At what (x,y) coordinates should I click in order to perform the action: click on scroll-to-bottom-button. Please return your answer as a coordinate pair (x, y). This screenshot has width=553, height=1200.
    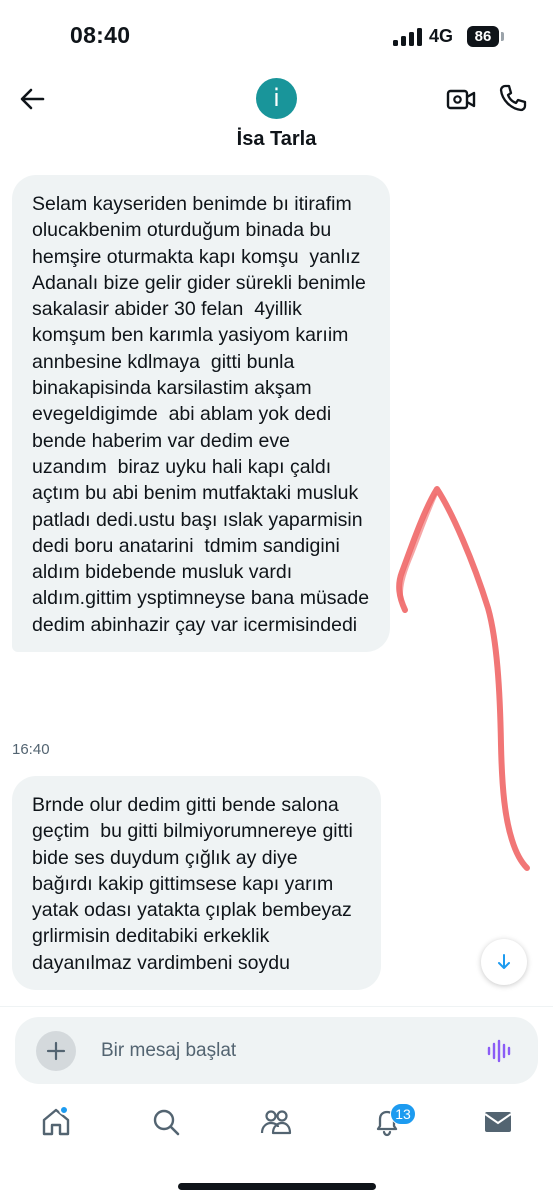
    Looking at the image, I should click on (504, 962).